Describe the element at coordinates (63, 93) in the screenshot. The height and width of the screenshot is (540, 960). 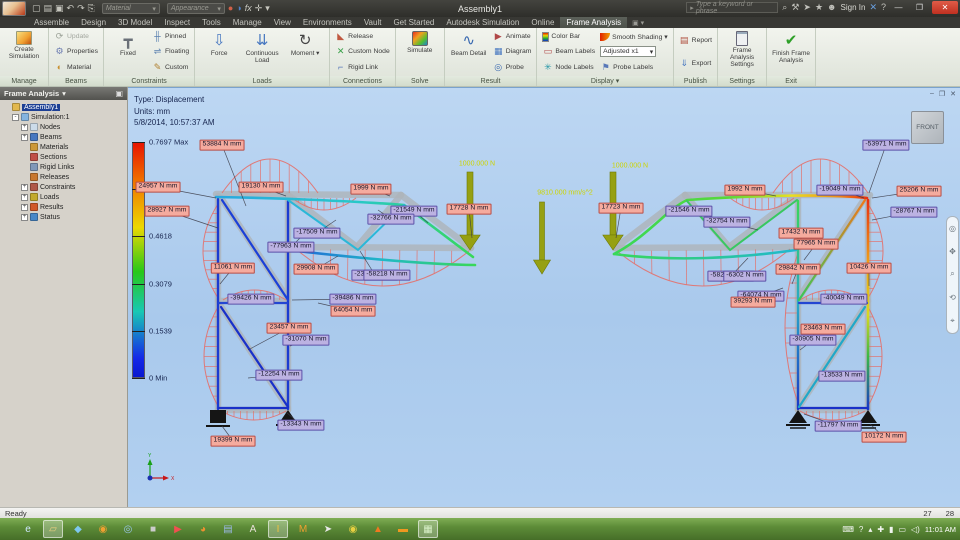
I see `browser-header: Frame Analysis ▾ ▣` at that location.